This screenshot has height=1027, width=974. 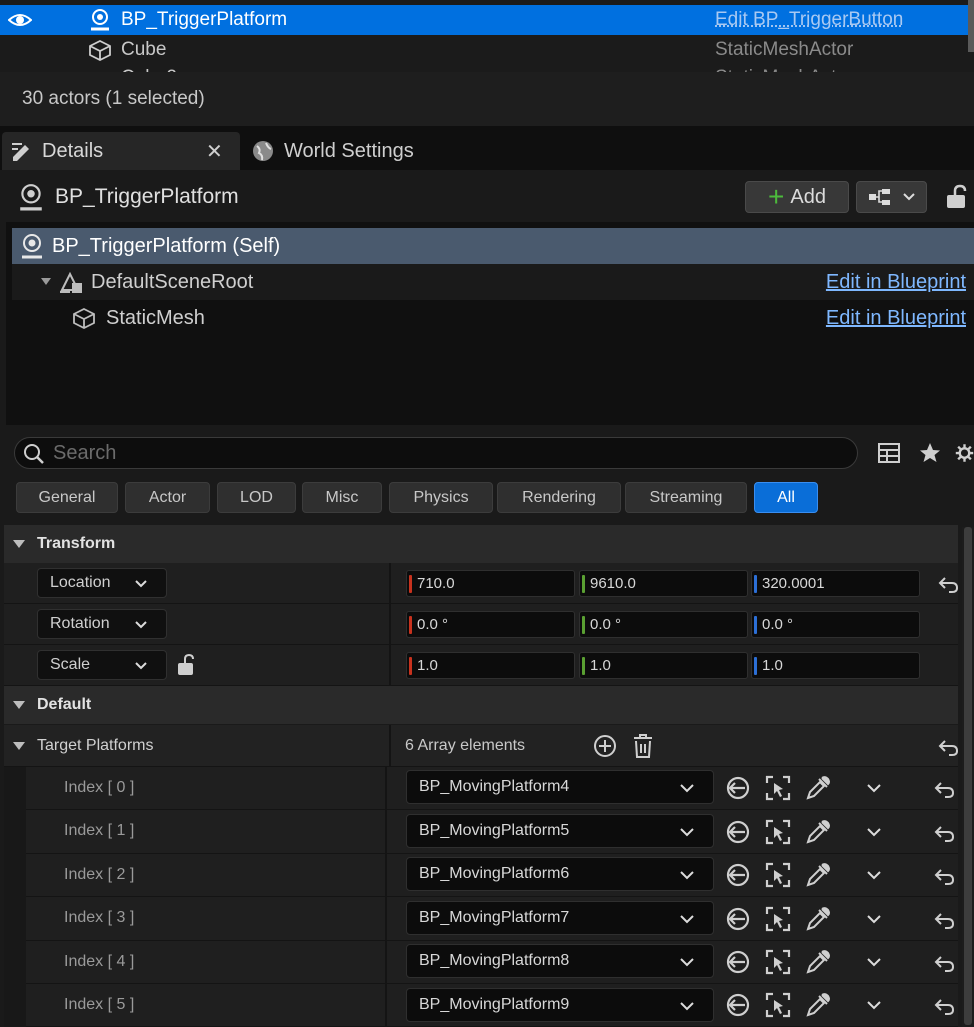 I want to click on outliner-row-selected: BP_TriggerPlatform Edit BP_TriggerButton, so click(x=484, y=20).